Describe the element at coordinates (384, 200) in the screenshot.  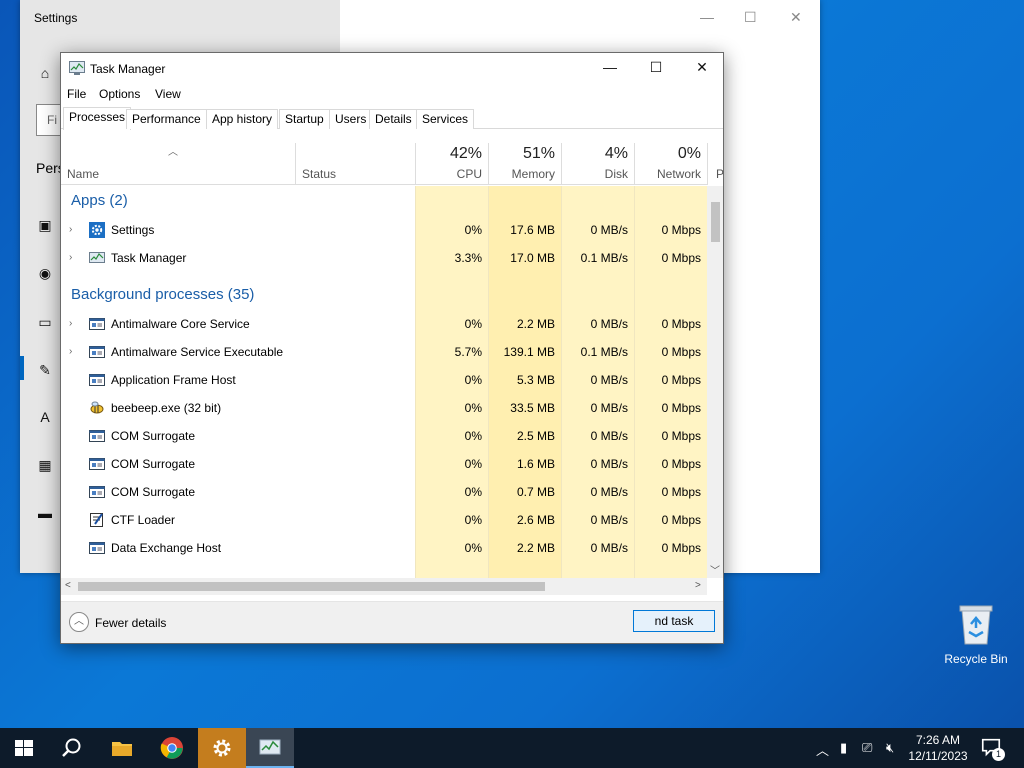
I see `group-apps: Apps (2)` at that location.